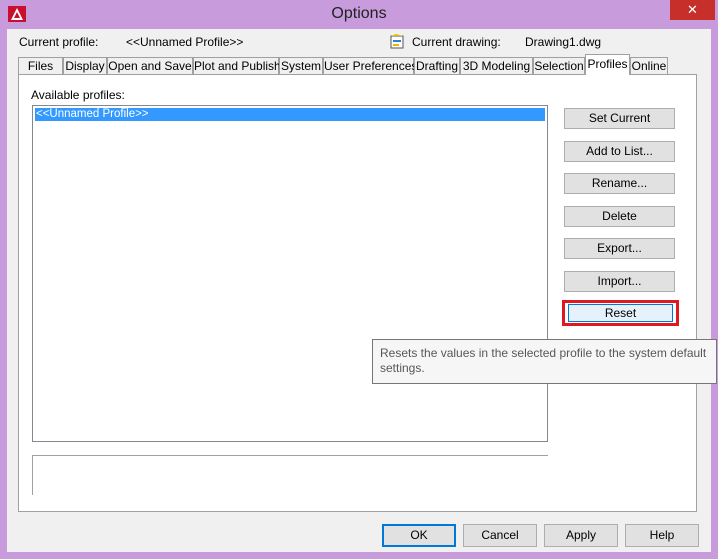  Describe the element at coordinates (290, 475) in the screenshot. I see `profile-description-box` at that location.